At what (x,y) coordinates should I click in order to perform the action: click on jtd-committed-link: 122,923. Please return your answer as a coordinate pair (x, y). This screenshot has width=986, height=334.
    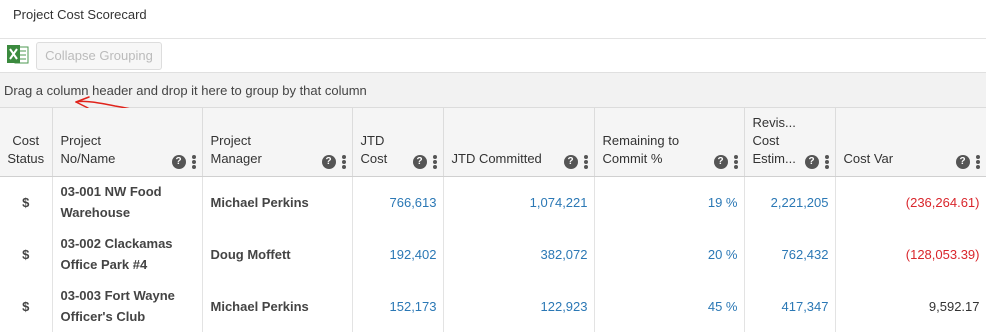
    Looking at the image, I should click on (519, 306).